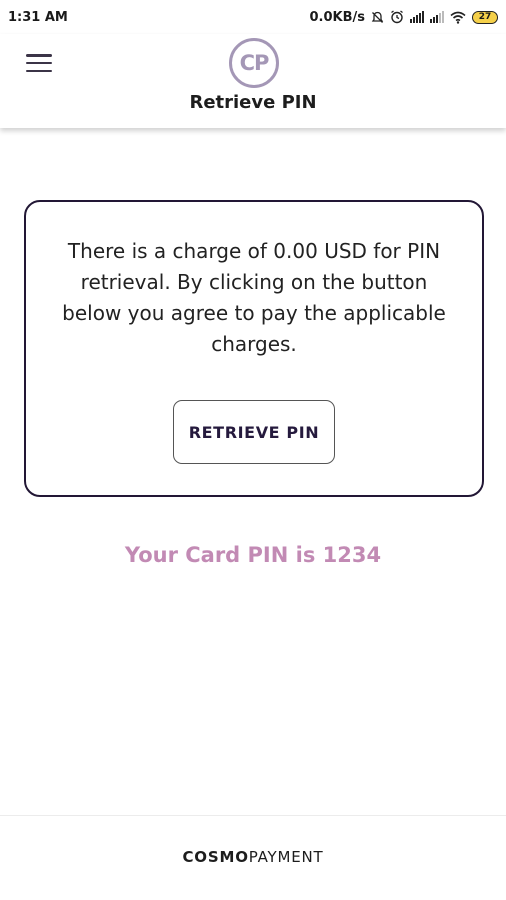 The image size is (506, 900). I want to click on status-time: 1:31 AM, so click(38, 17).